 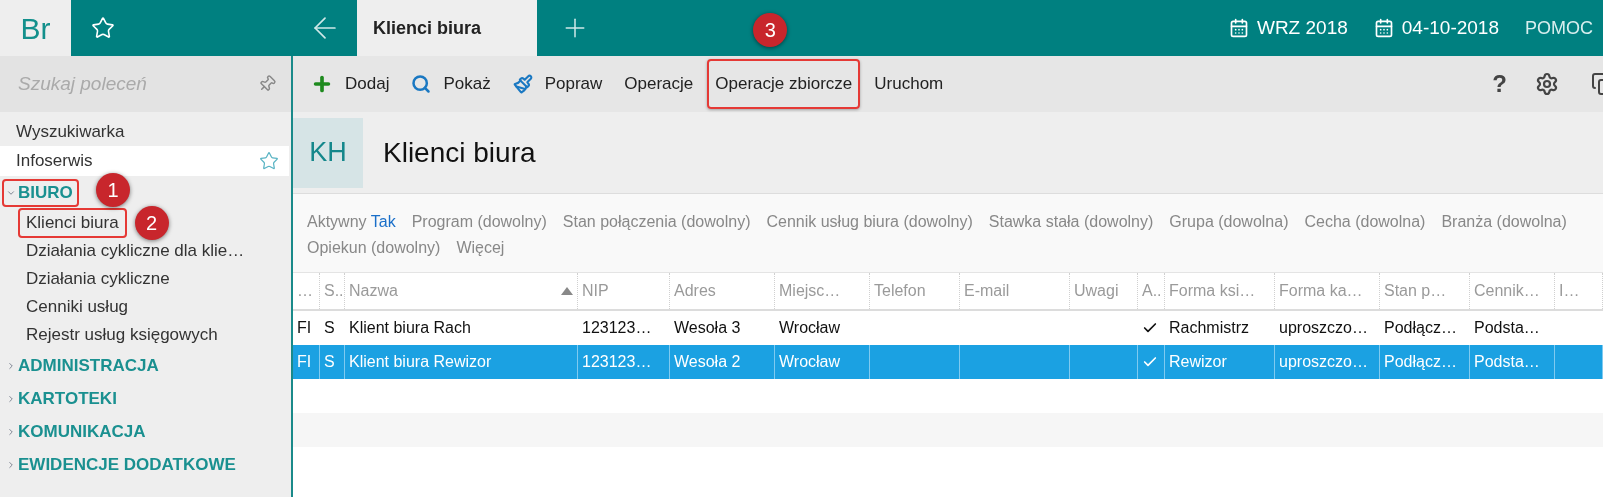 What do you see at coordinates (1104, 291) in the screenshot?
I see `column-header: Uwagi` at bounding box center [1104, 291].